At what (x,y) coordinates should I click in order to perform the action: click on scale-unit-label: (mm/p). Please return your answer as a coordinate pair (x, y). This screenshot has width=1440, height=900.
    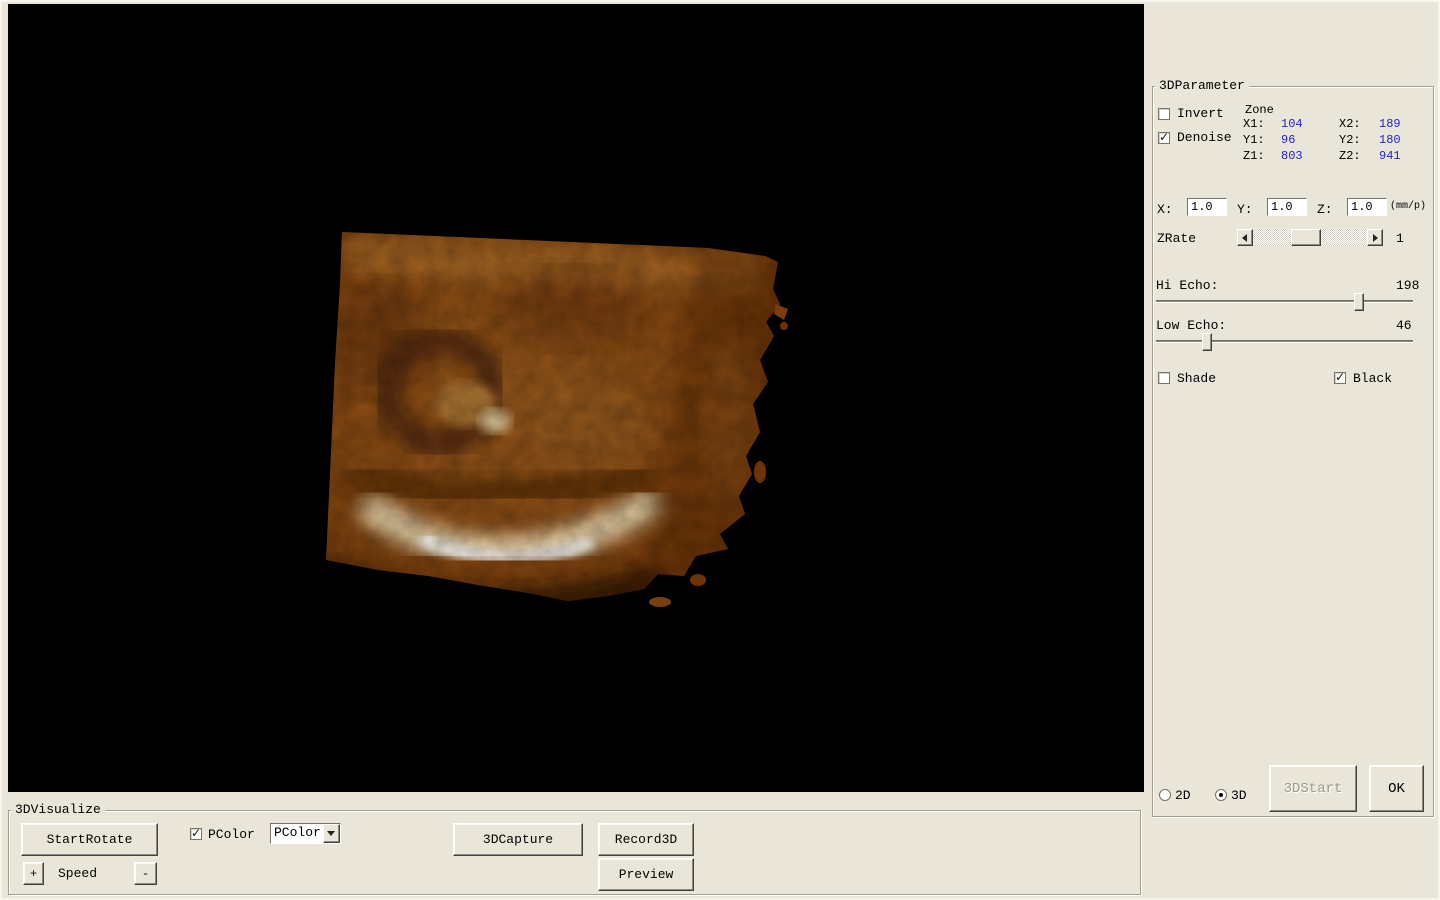
    Looking at the image, I should click on (1408, 206).